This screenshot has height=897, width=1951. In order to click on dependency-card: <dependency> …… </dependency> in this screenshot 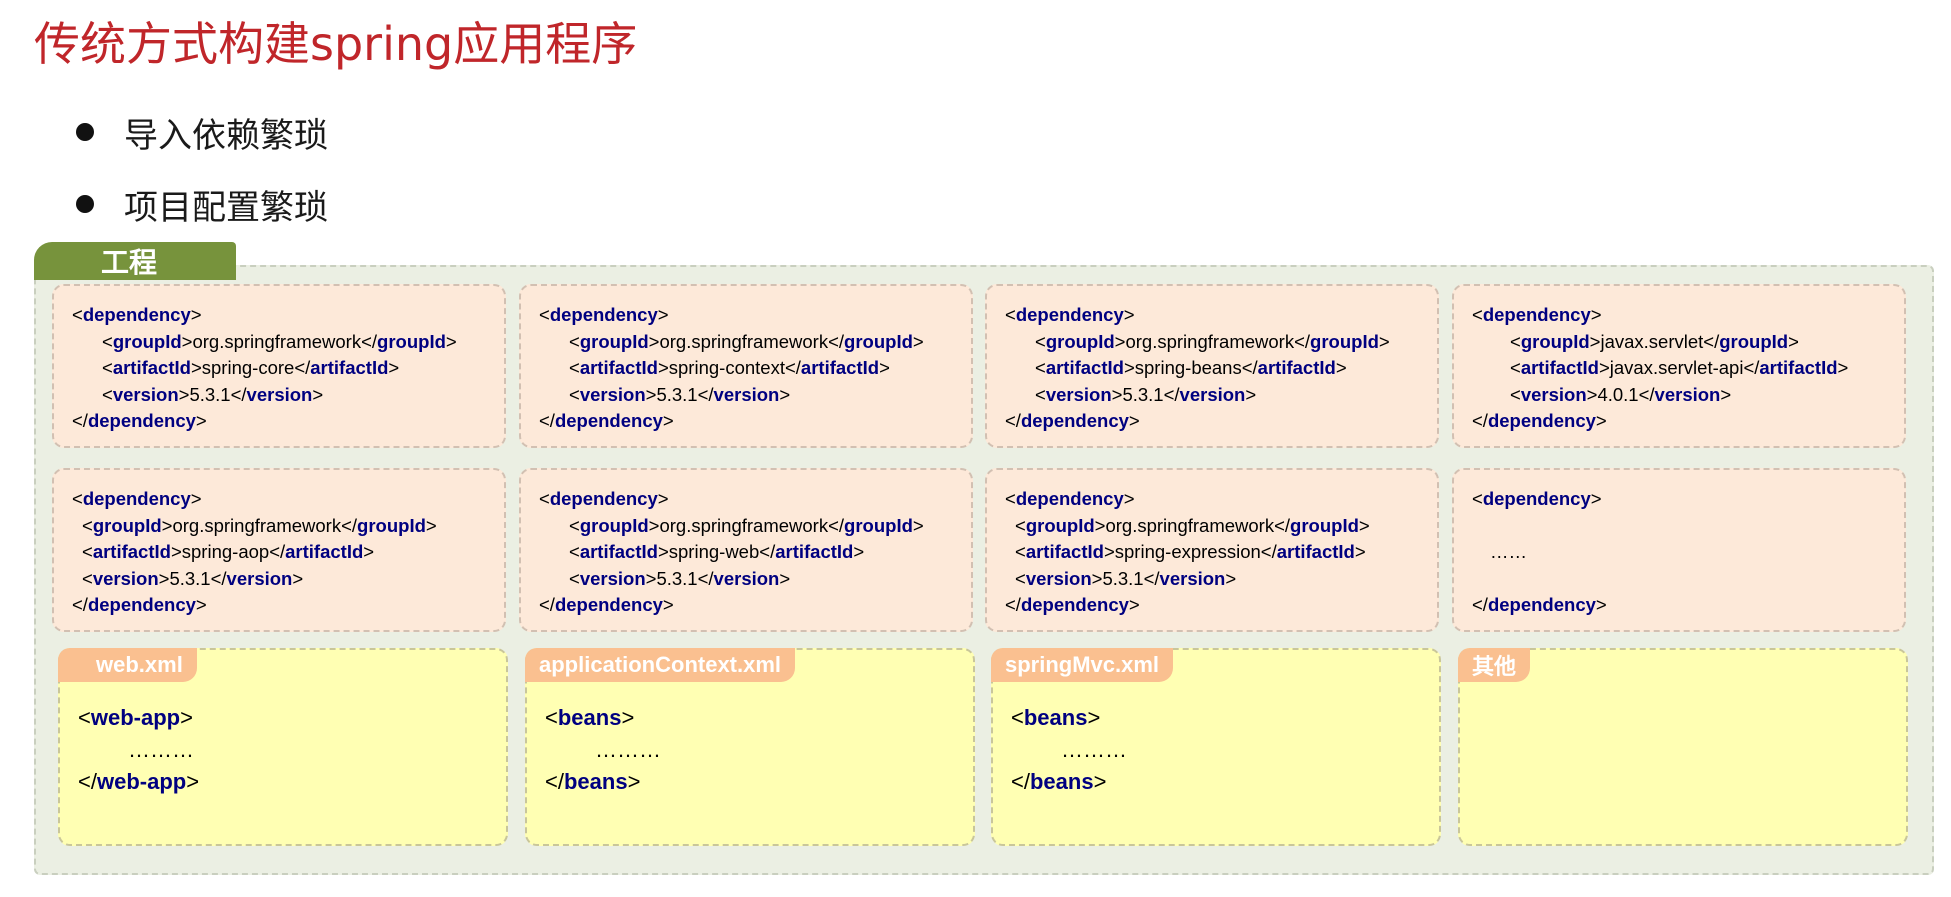, I will do `click(1679, 550)`.